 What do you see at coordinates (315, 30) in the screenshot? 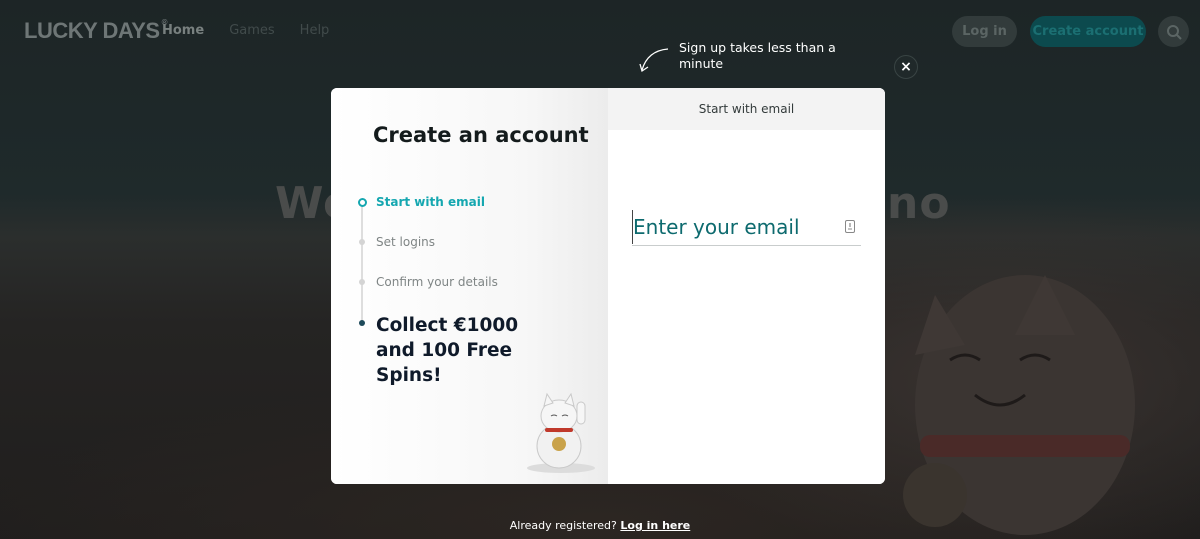
I see `nav-link-help: Help` at bounding box center [315, 30].